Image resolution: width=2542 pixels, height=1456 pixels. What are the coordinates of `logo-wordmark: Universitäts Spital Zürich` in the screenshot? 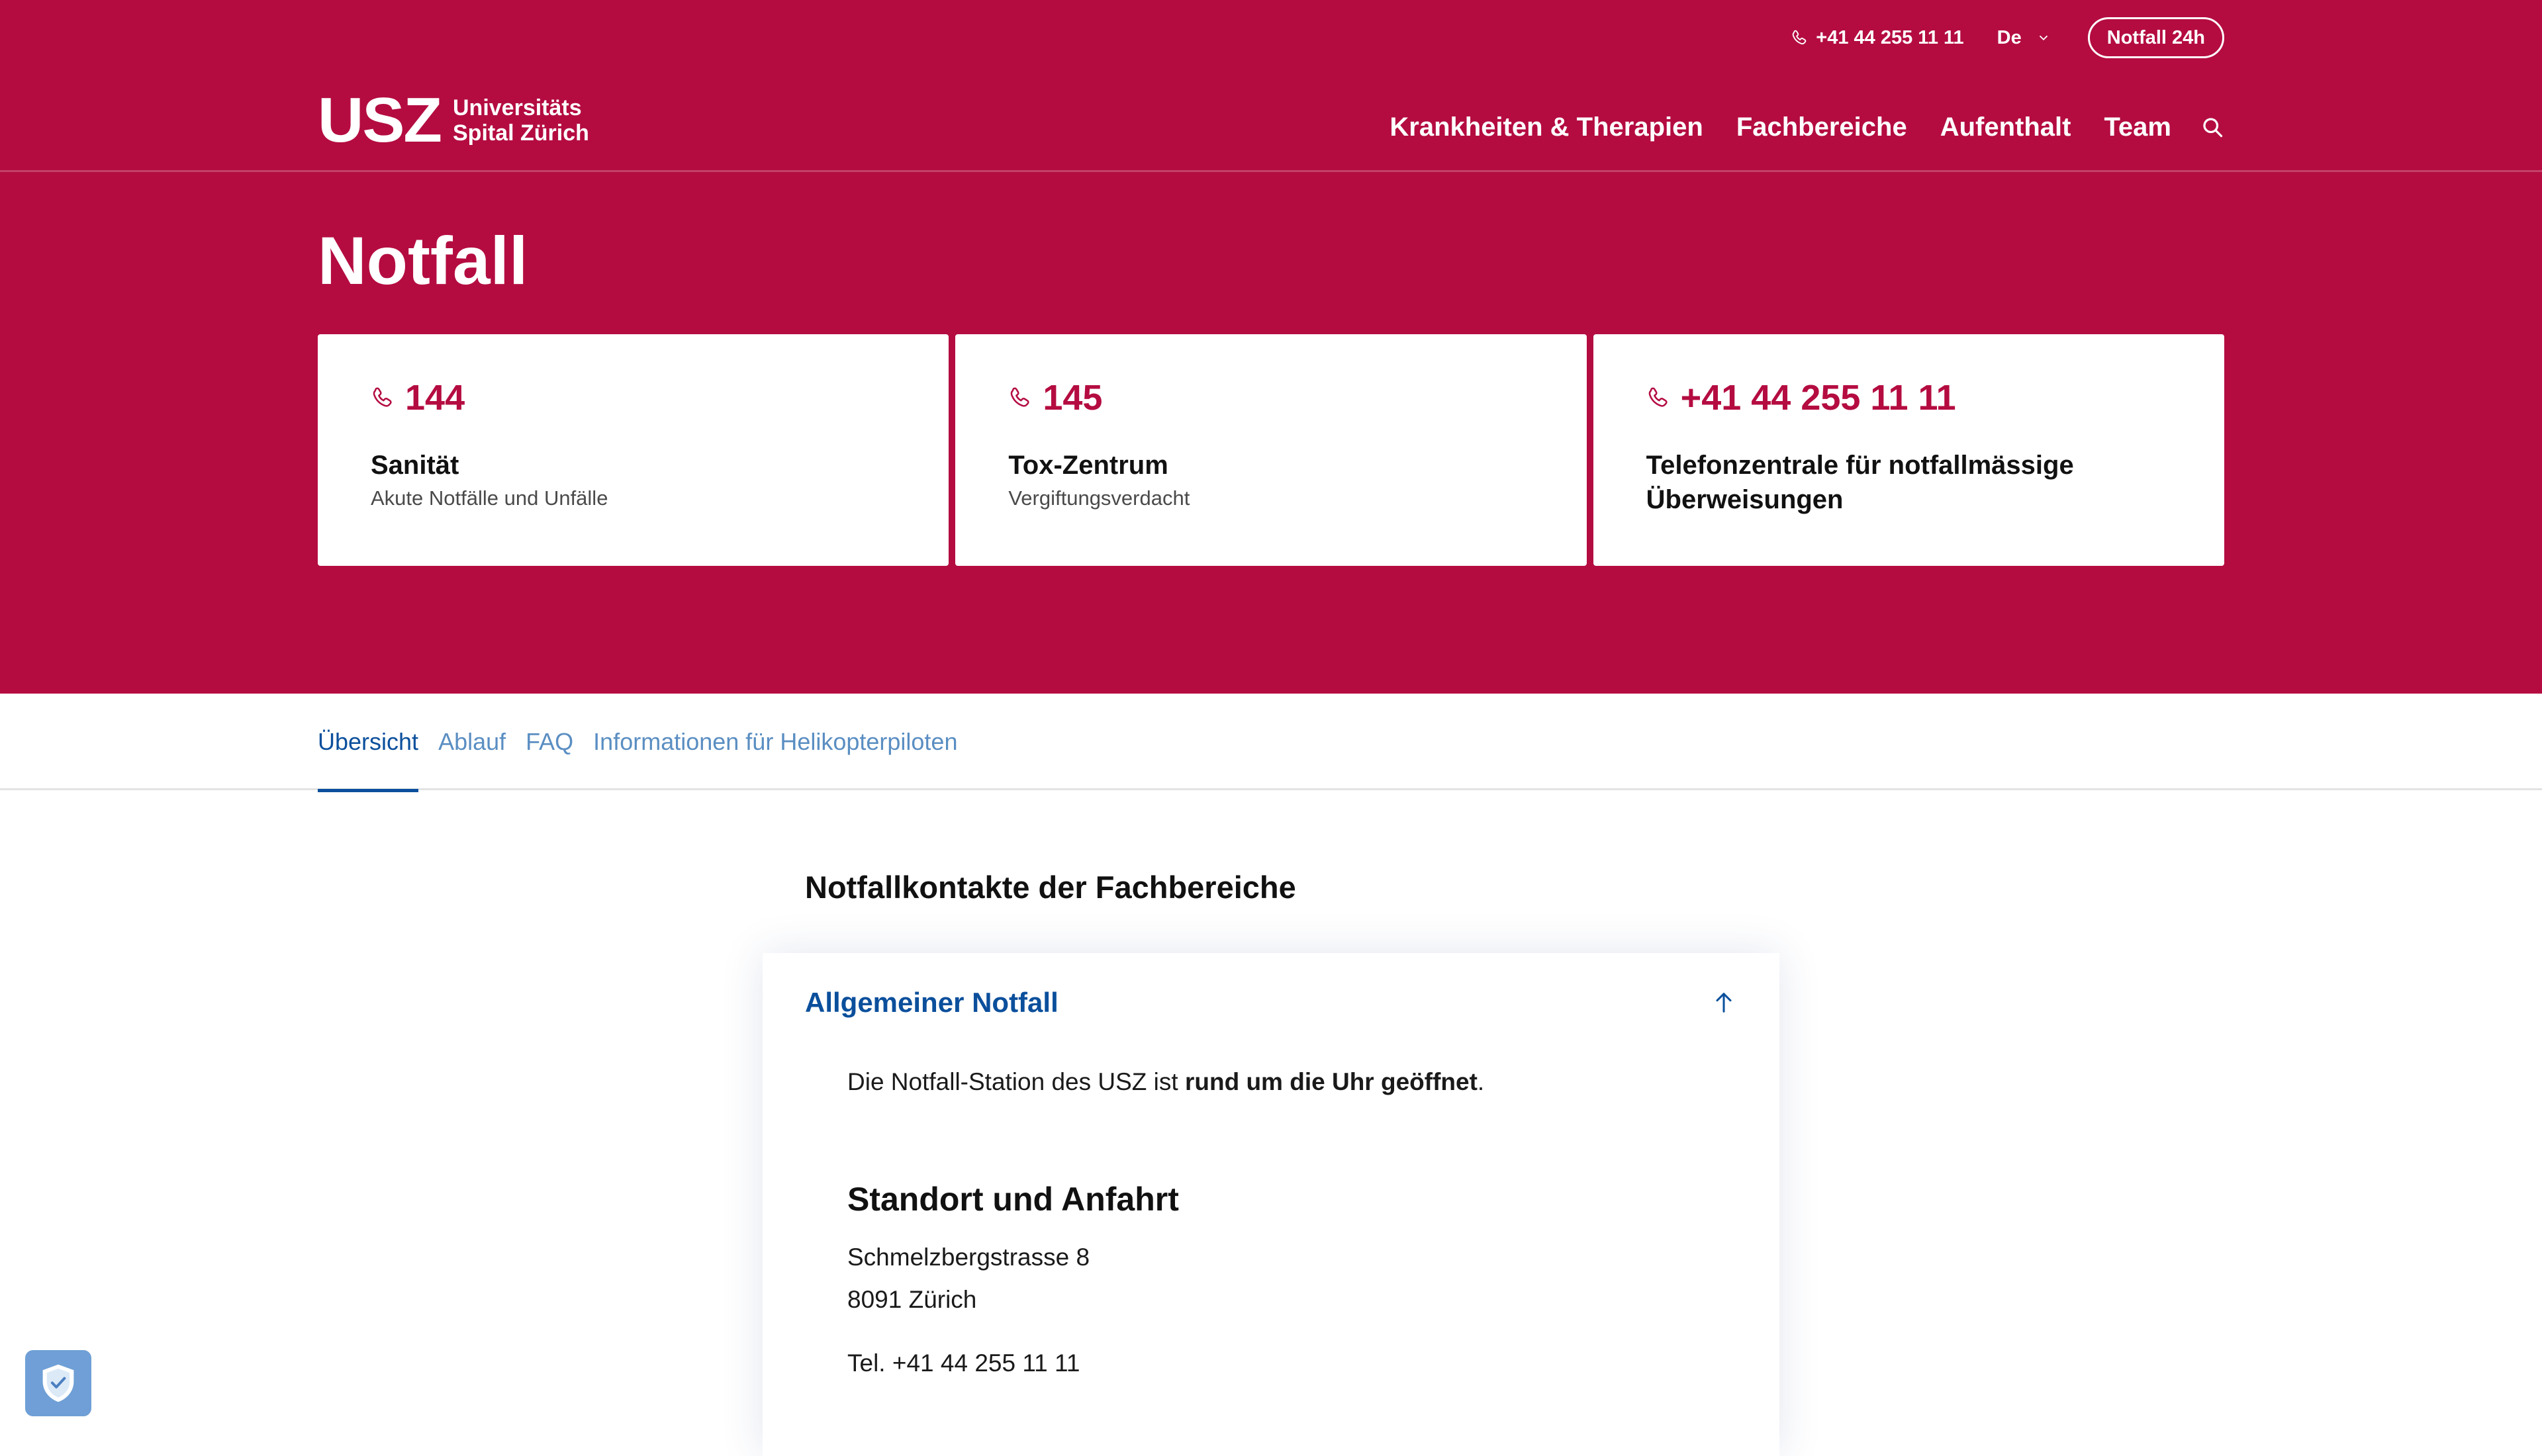 It's located at (521, 121).